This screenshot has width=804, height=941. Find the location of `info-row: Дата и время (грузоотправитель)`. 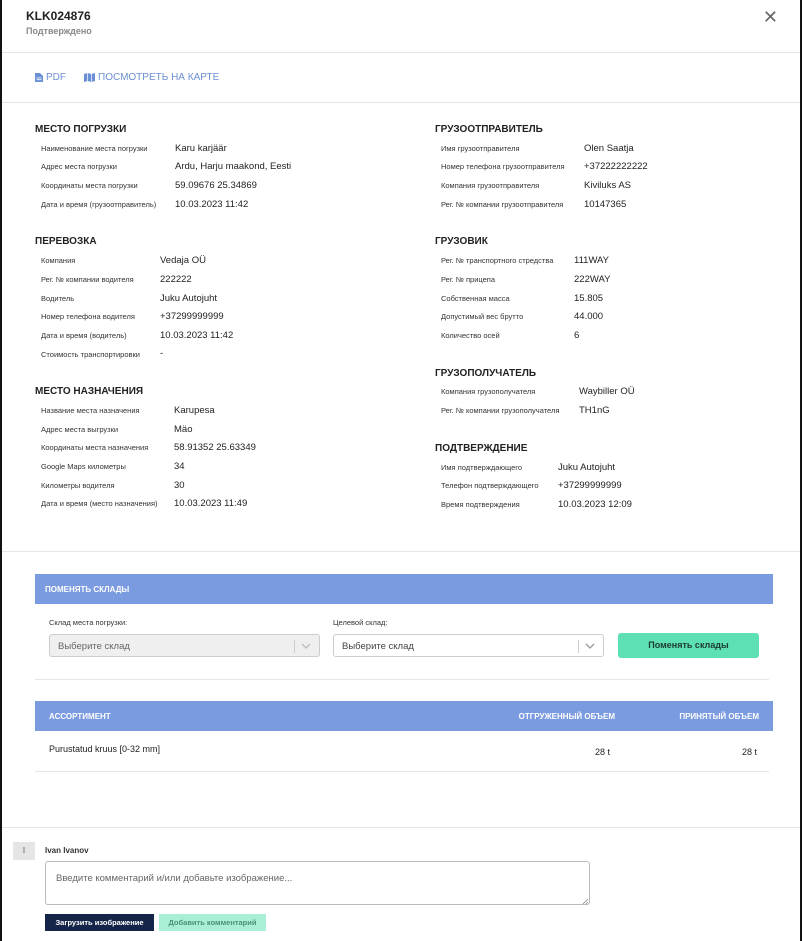

info-row: Дата и время (грузоотправитель) is located at coordinates (98, 204).